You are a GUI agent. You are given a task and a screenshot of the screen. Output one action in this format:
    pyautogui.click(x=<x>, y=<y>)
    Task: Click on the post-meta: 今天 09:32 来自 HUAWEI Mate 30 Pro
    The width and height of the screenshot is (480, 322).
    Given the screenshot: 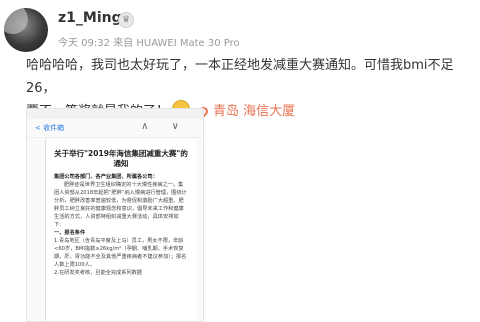 What is the action you would take?
    pyautogui.click(x=149, y=41)
    